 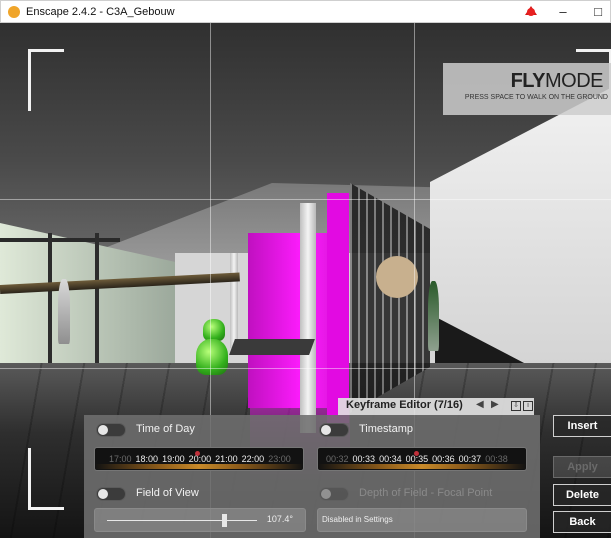 I want to click on depth-of-field-field: Disabled in Settings, so click(x=422, y=520).